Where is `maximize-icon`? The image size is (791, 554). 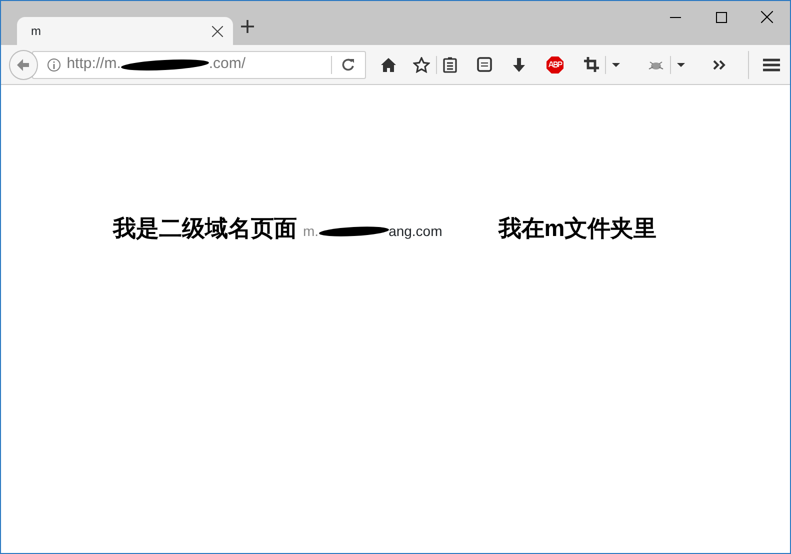 maximize-icon is located at coordinates (721, 17).